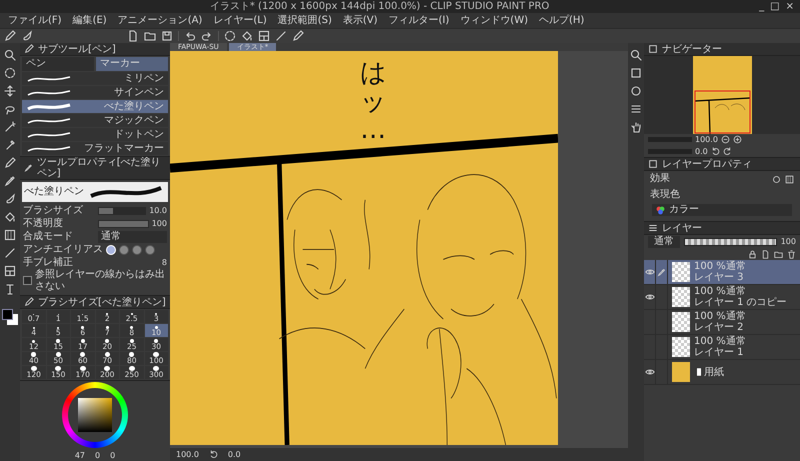  What do you see at coordinates (43, 223) in the screenshot?
I see `property-label: 不透明度` at bounding box center [43, 223].